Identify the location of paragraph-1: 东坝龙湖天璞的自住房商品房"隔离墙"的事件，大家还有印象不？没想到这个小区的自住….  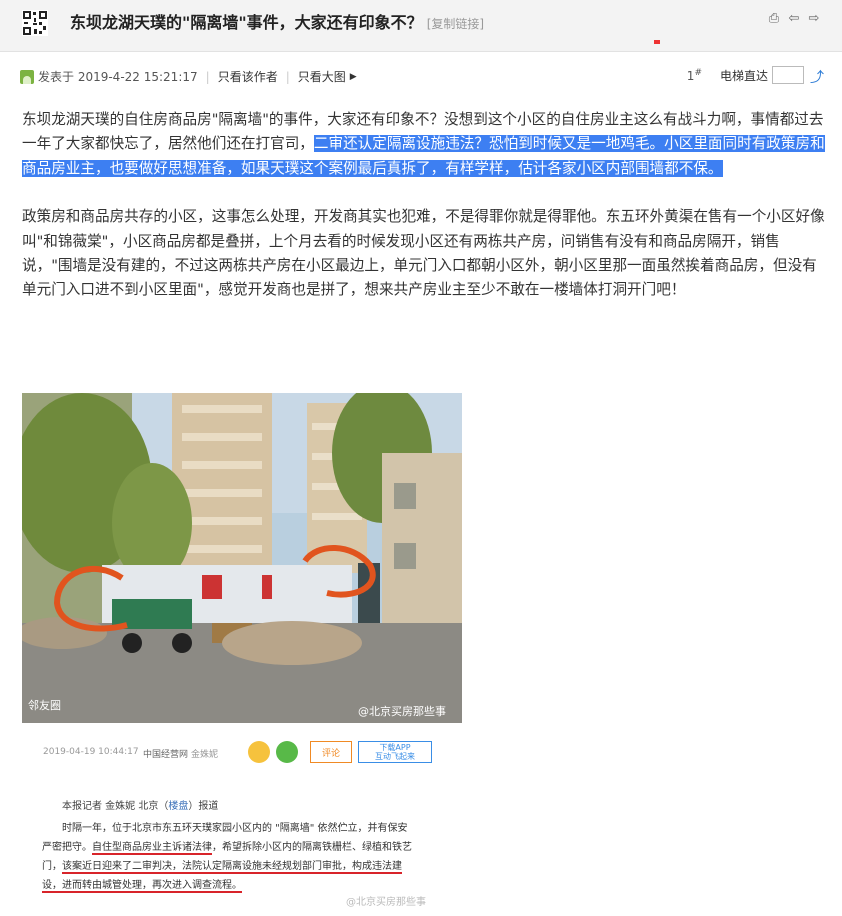
(425, 144).